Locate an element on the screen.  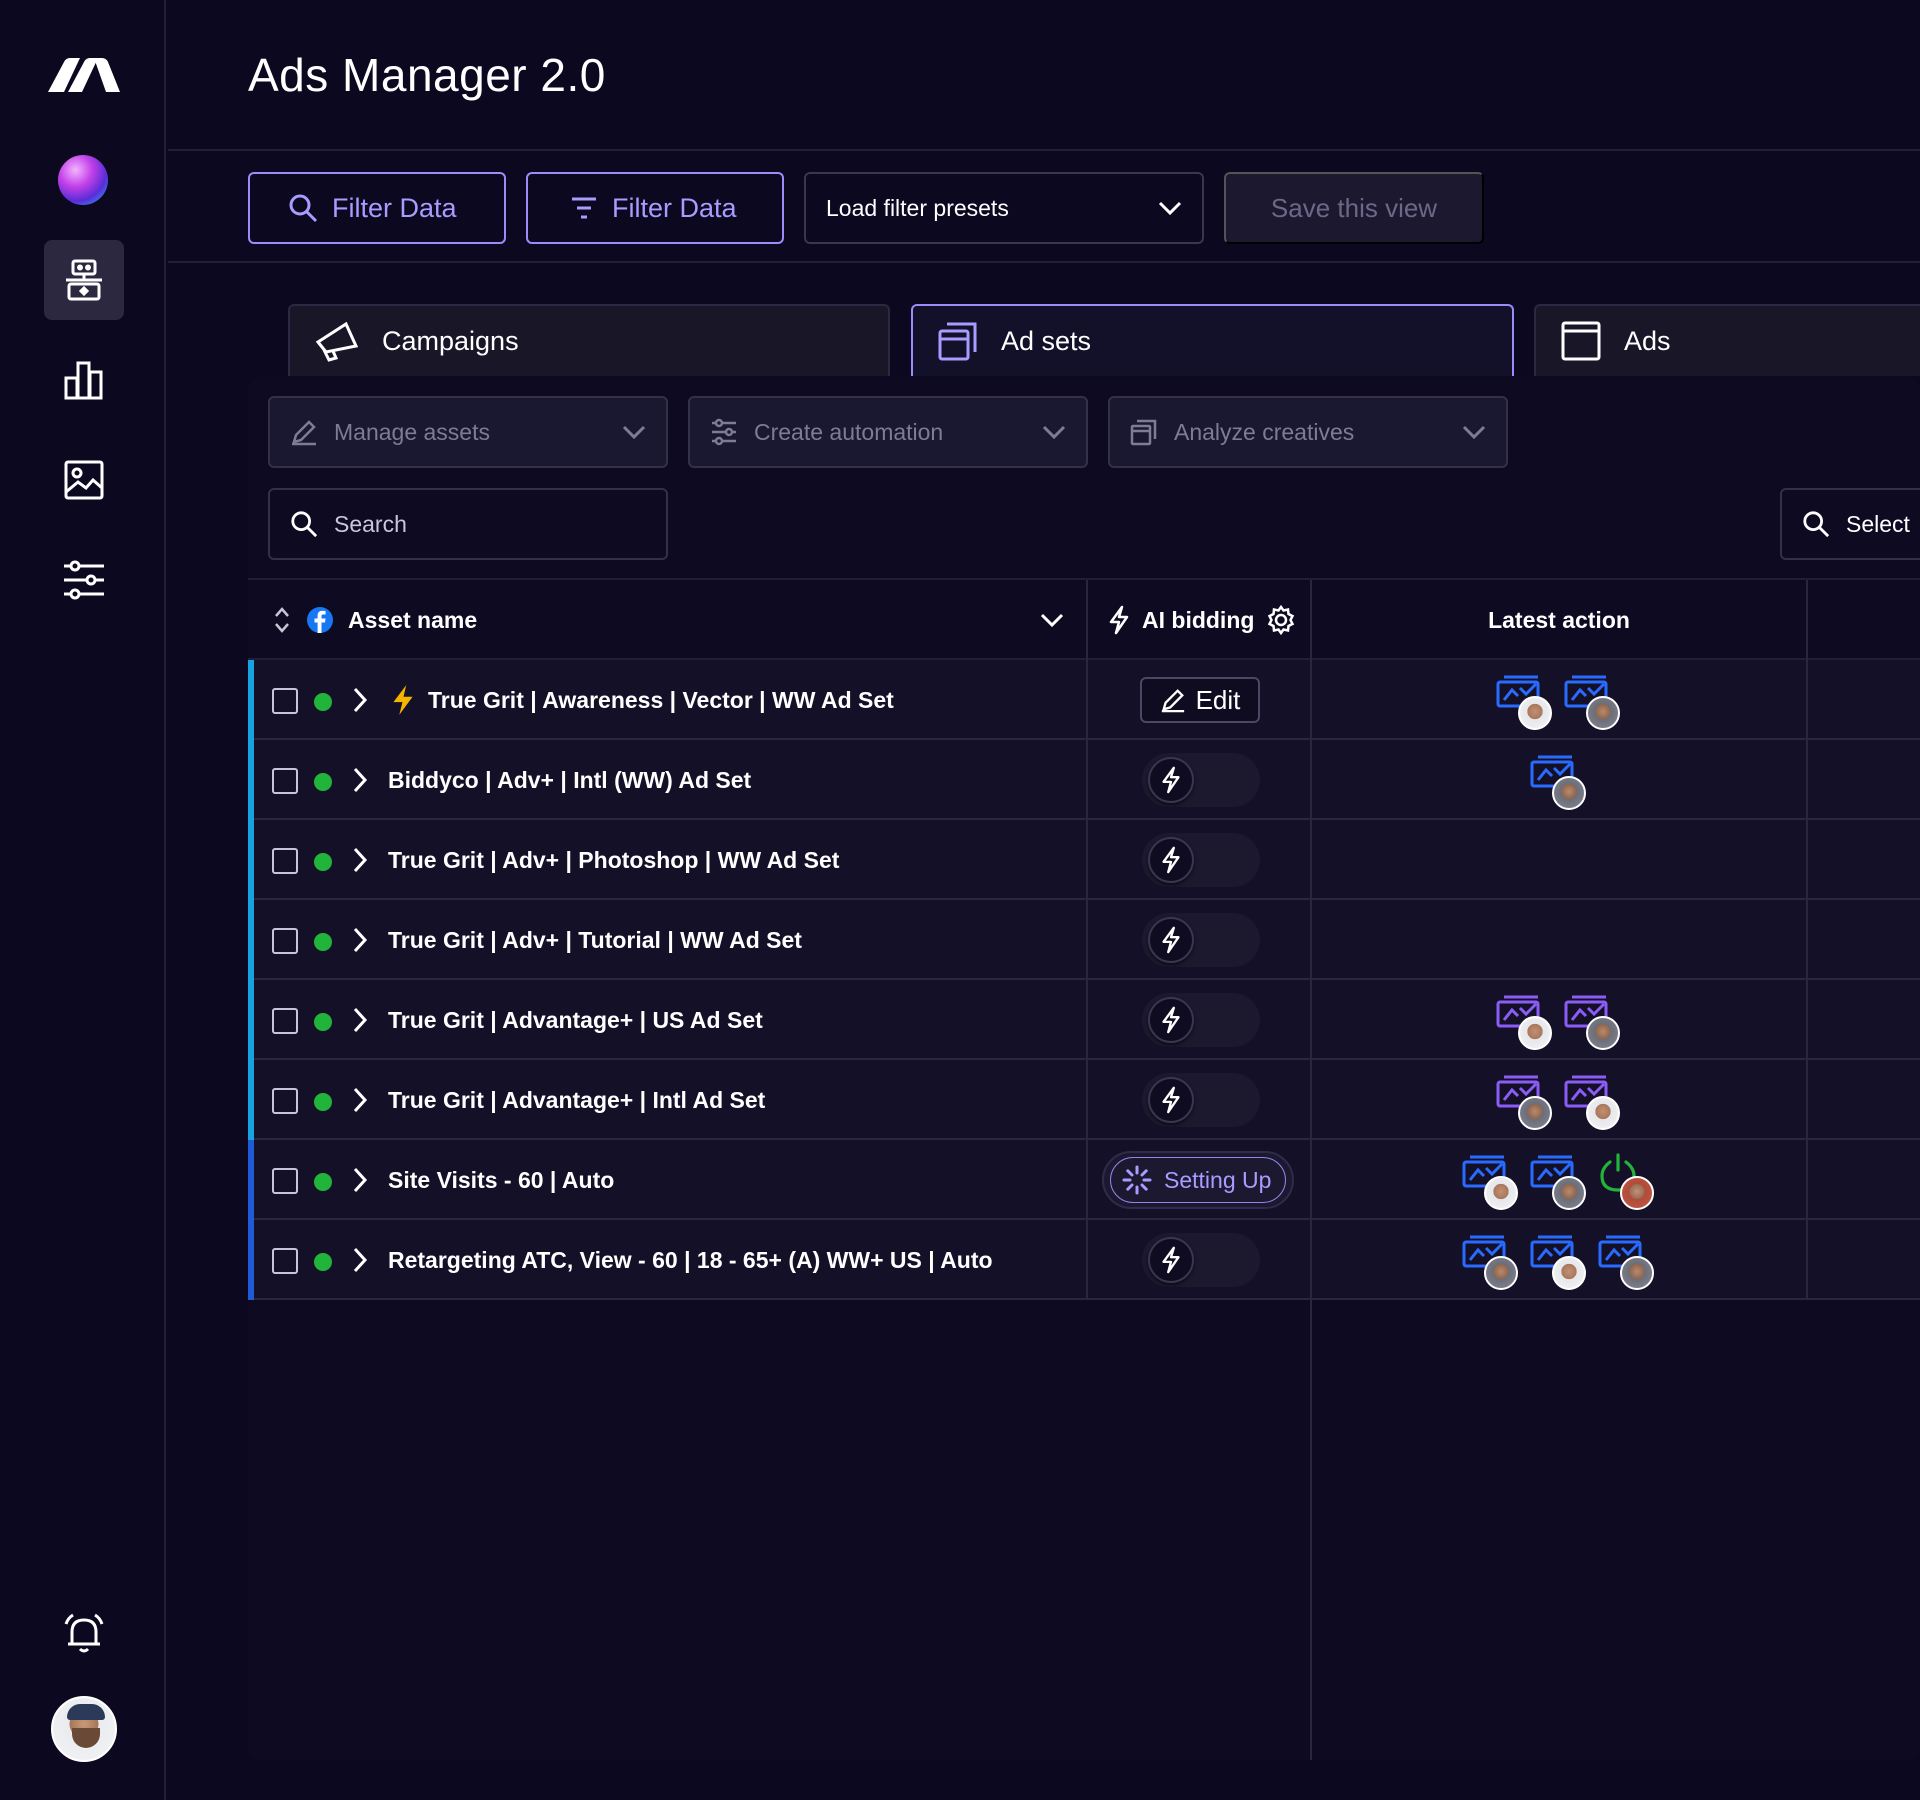
ads-manager-nav-icon is located at coordinates (84, 280).